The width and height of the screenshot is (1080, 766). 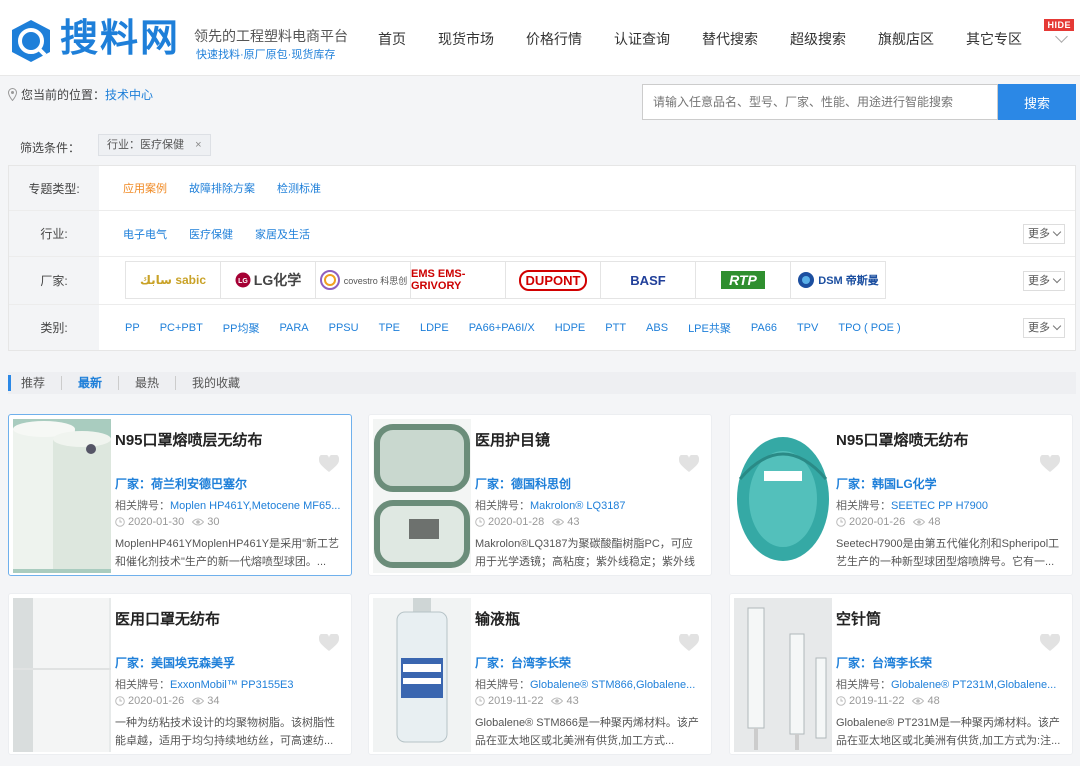 What do you see at coordinates (175, 663) in the screenshot?
I see `article-maker: 厂家：美国埃克森美孚` at bounding box center [175, 663].